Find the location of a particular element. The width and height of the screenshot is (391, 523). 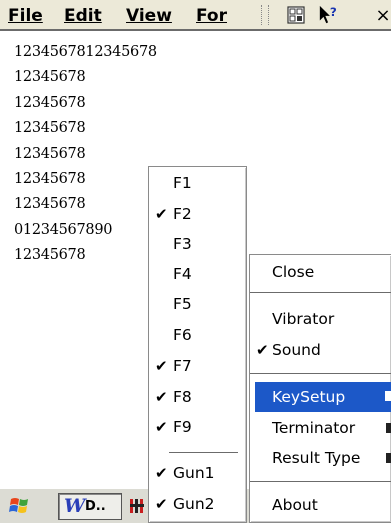

taskbar-task-label: D.. is located at coordinates (95, 506).